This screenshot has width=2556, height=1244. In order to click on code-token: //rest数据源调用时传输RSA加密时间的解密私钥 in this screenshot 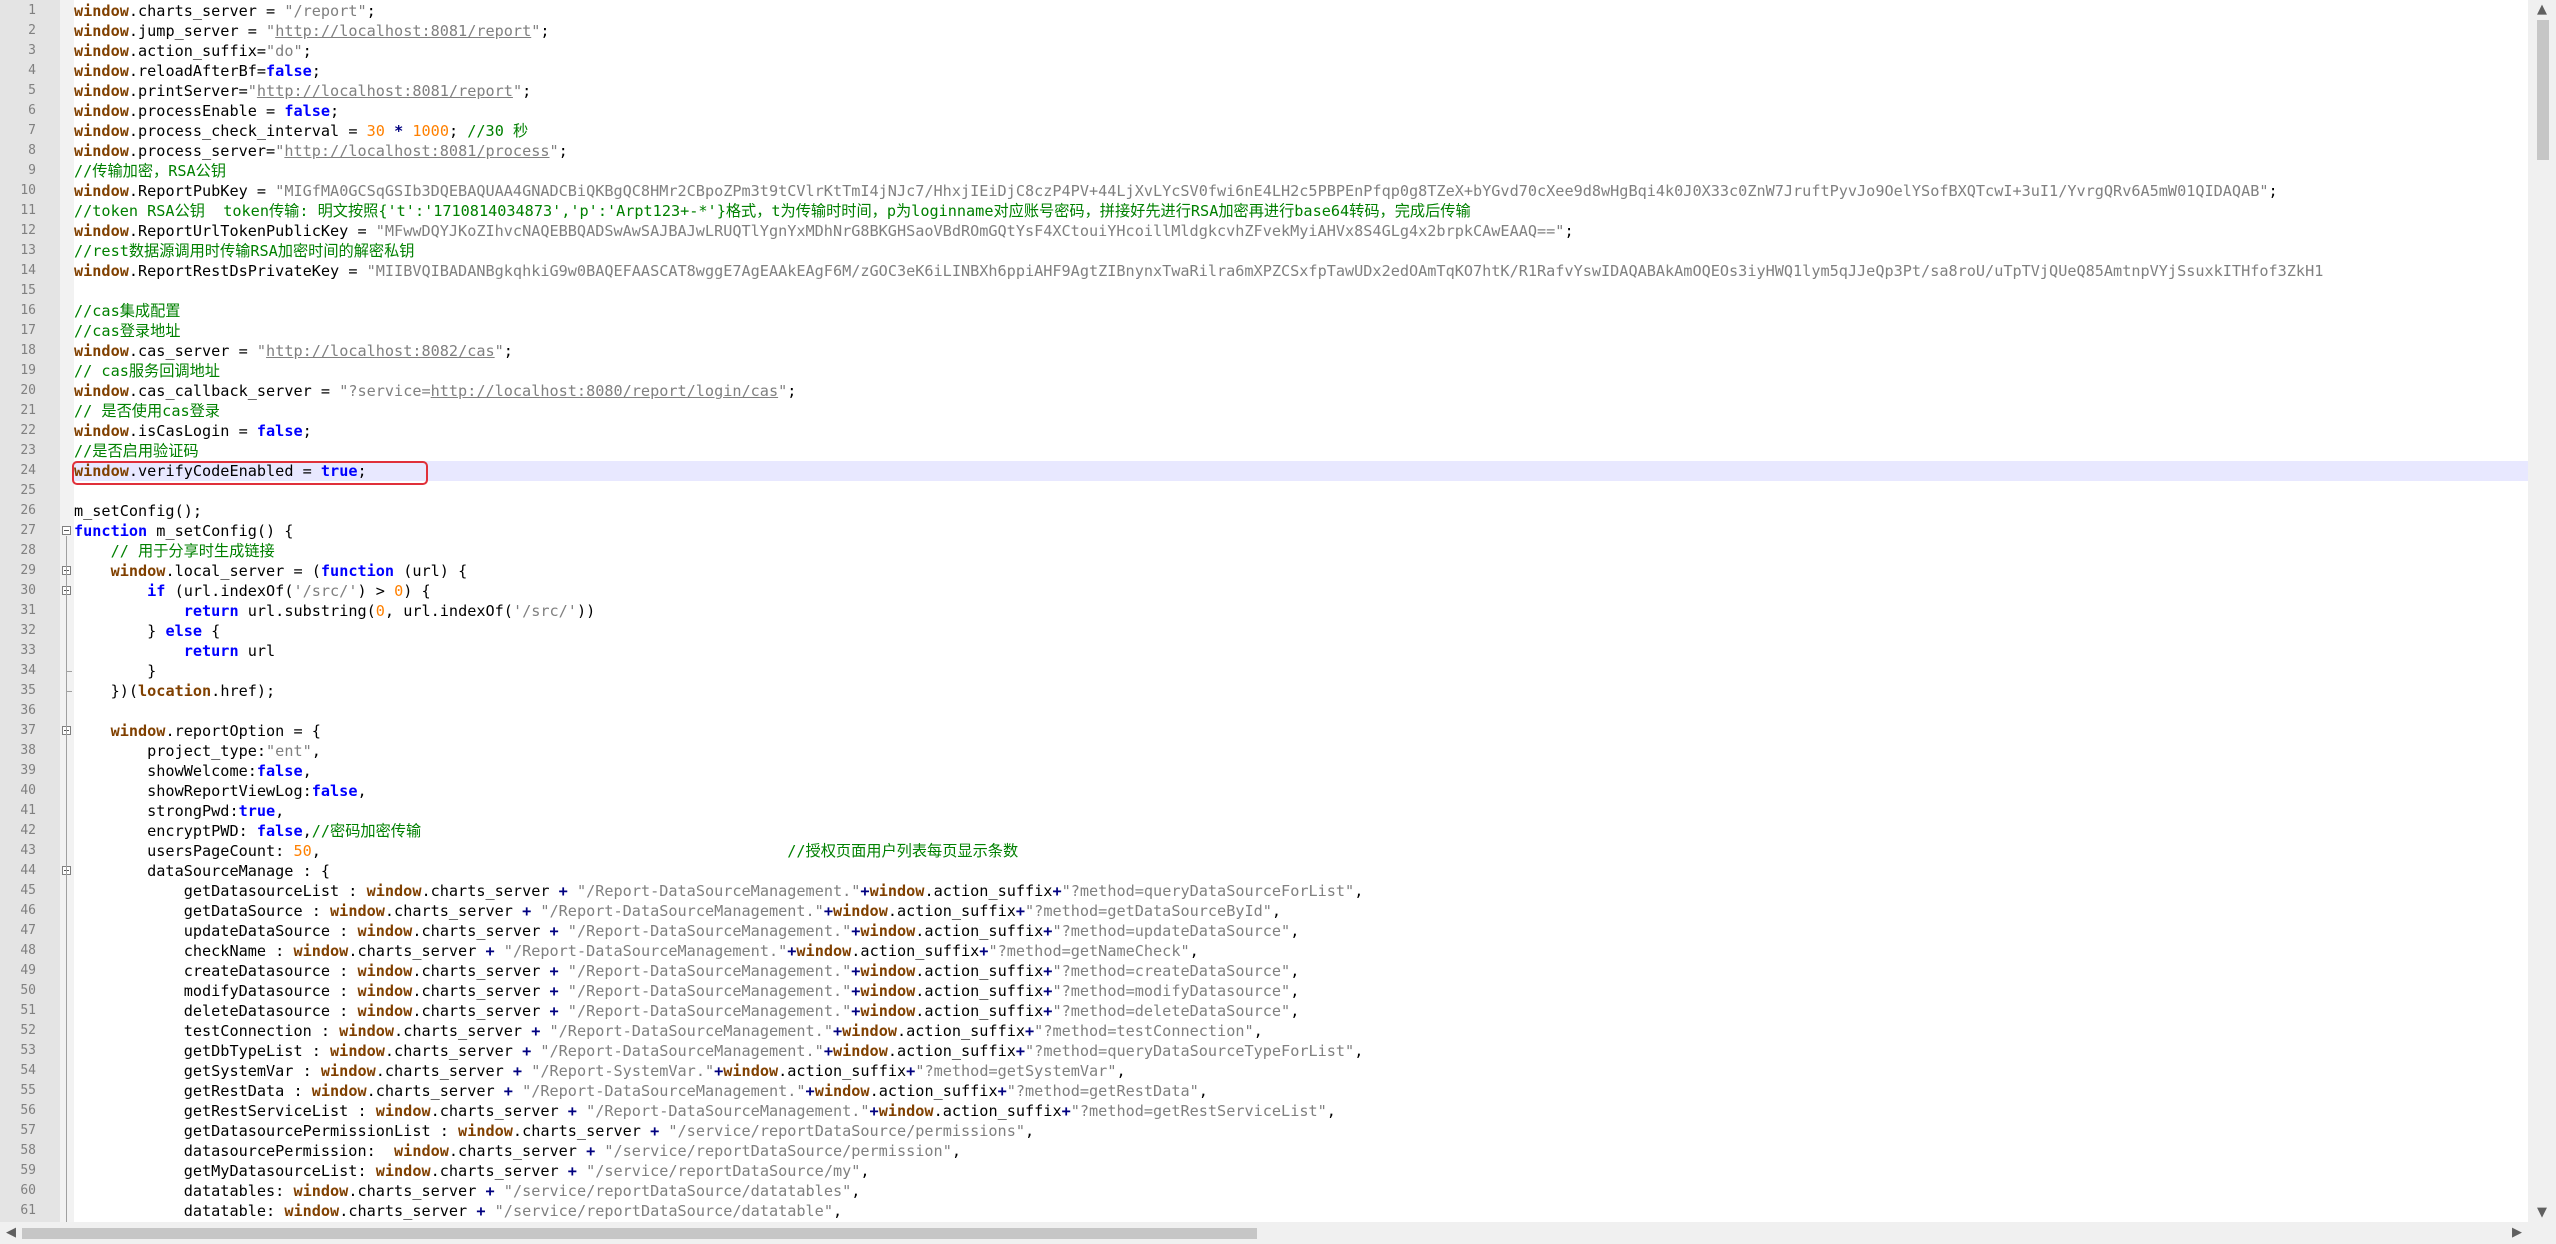, I will do `click(244, 251)`.